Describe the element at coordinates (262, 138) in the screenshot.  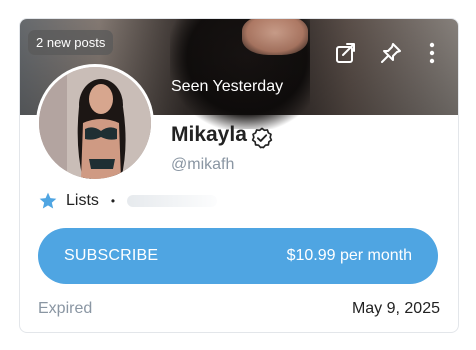
I see `verified-badge-icon` at that location.